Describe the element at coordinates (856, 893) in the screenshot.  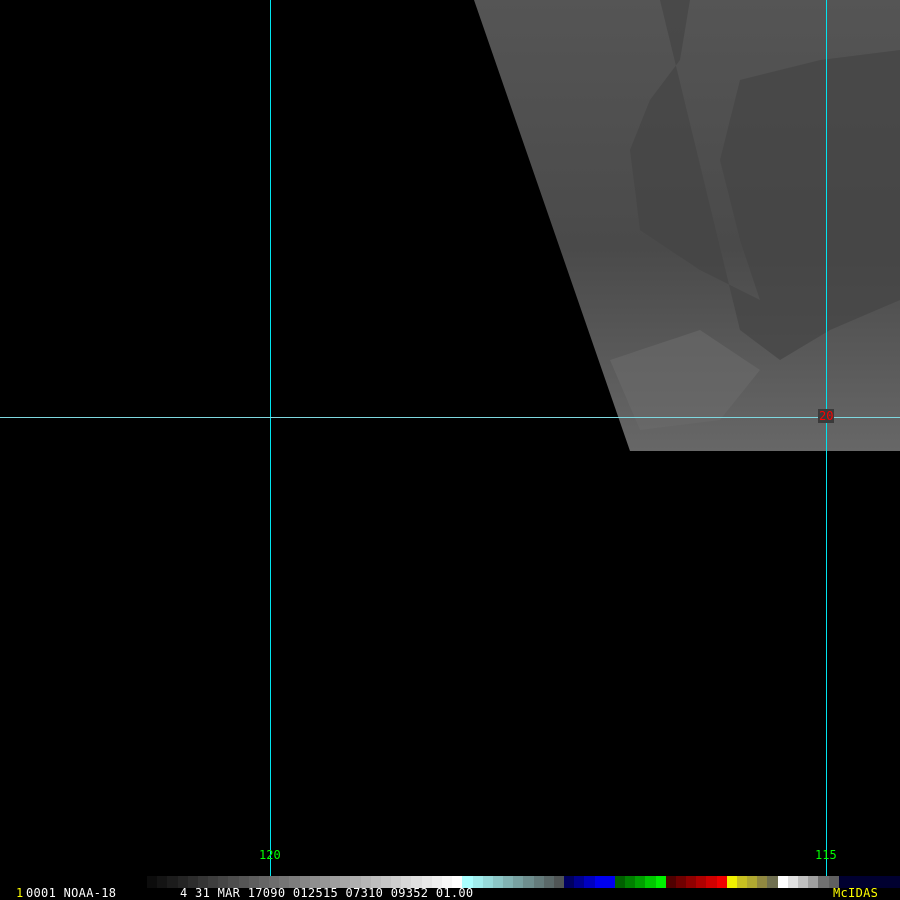
I see `mcidas-logo: McIDAS` at that location.